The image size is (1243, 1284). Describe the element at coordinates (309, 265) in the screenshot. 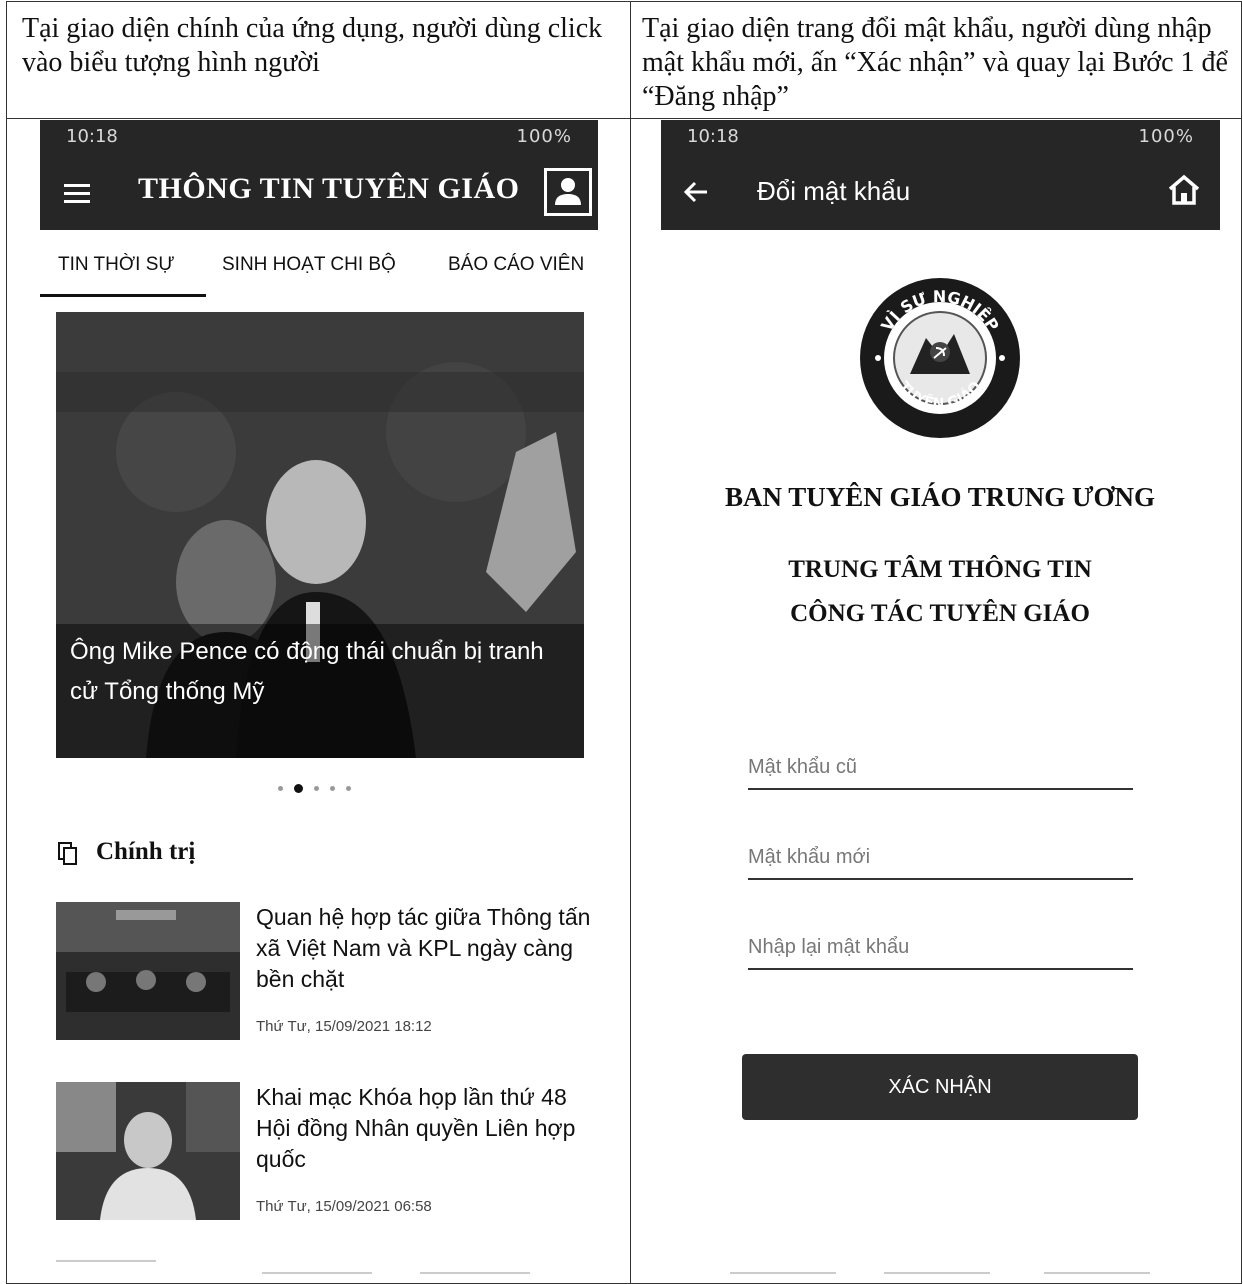

I see `tab-sinh-hoat-chi-bo: SINH HOẠT CHI BỘ` at that location.